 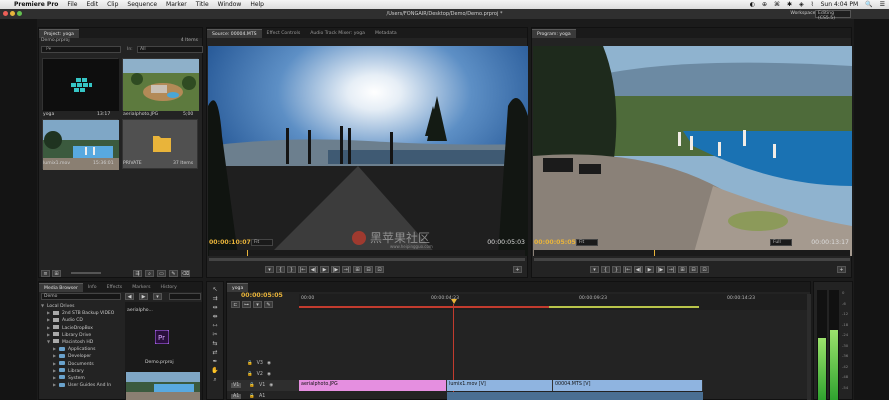 What do you see at coordinates (59, 33) in the screenshot?
I see `tab-project: Project: yoga` at bounding box center [59, 33].